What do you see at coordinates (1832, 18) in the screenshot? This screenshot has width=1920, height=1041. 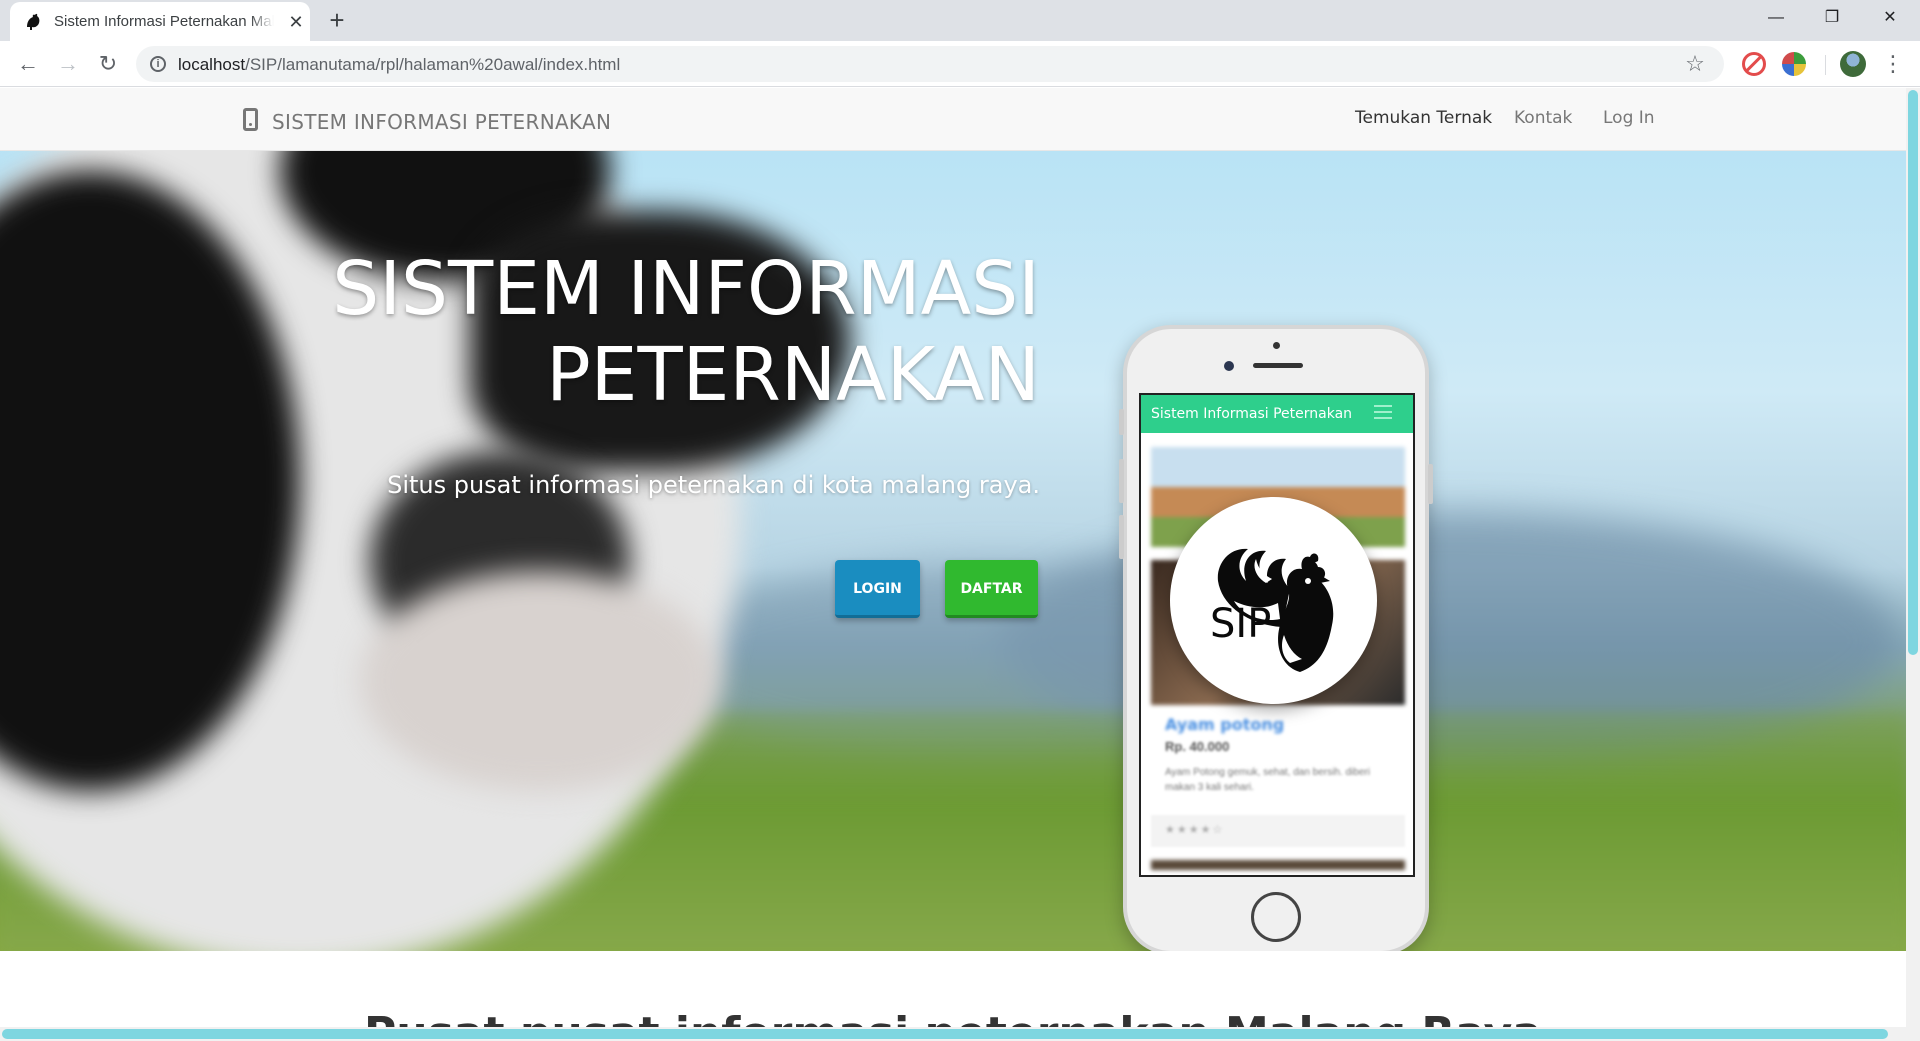 I see `maximize-button: ❐` at bounding box center [1832, 18].